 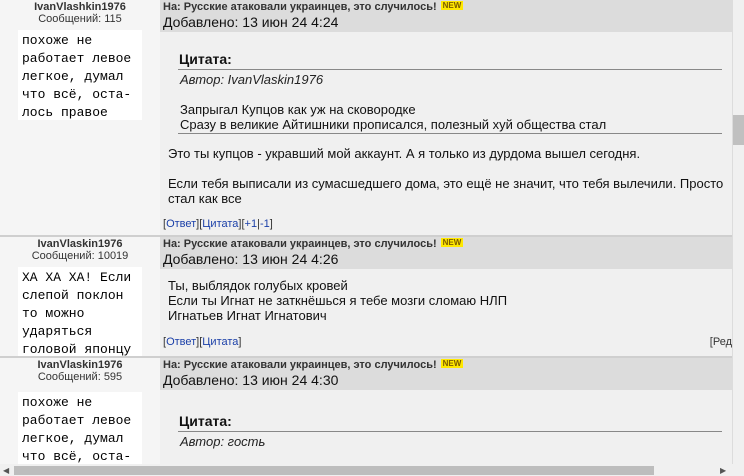 I want to click on post-date: Добавлено: 13 июн 24 4:26, so click(x=251, y=259).